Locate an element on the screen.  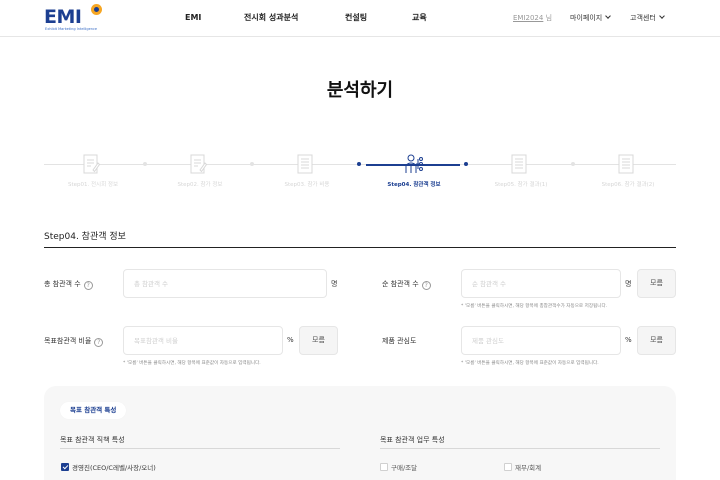
nav-emi: EMI is located at coordinates (193, 18).